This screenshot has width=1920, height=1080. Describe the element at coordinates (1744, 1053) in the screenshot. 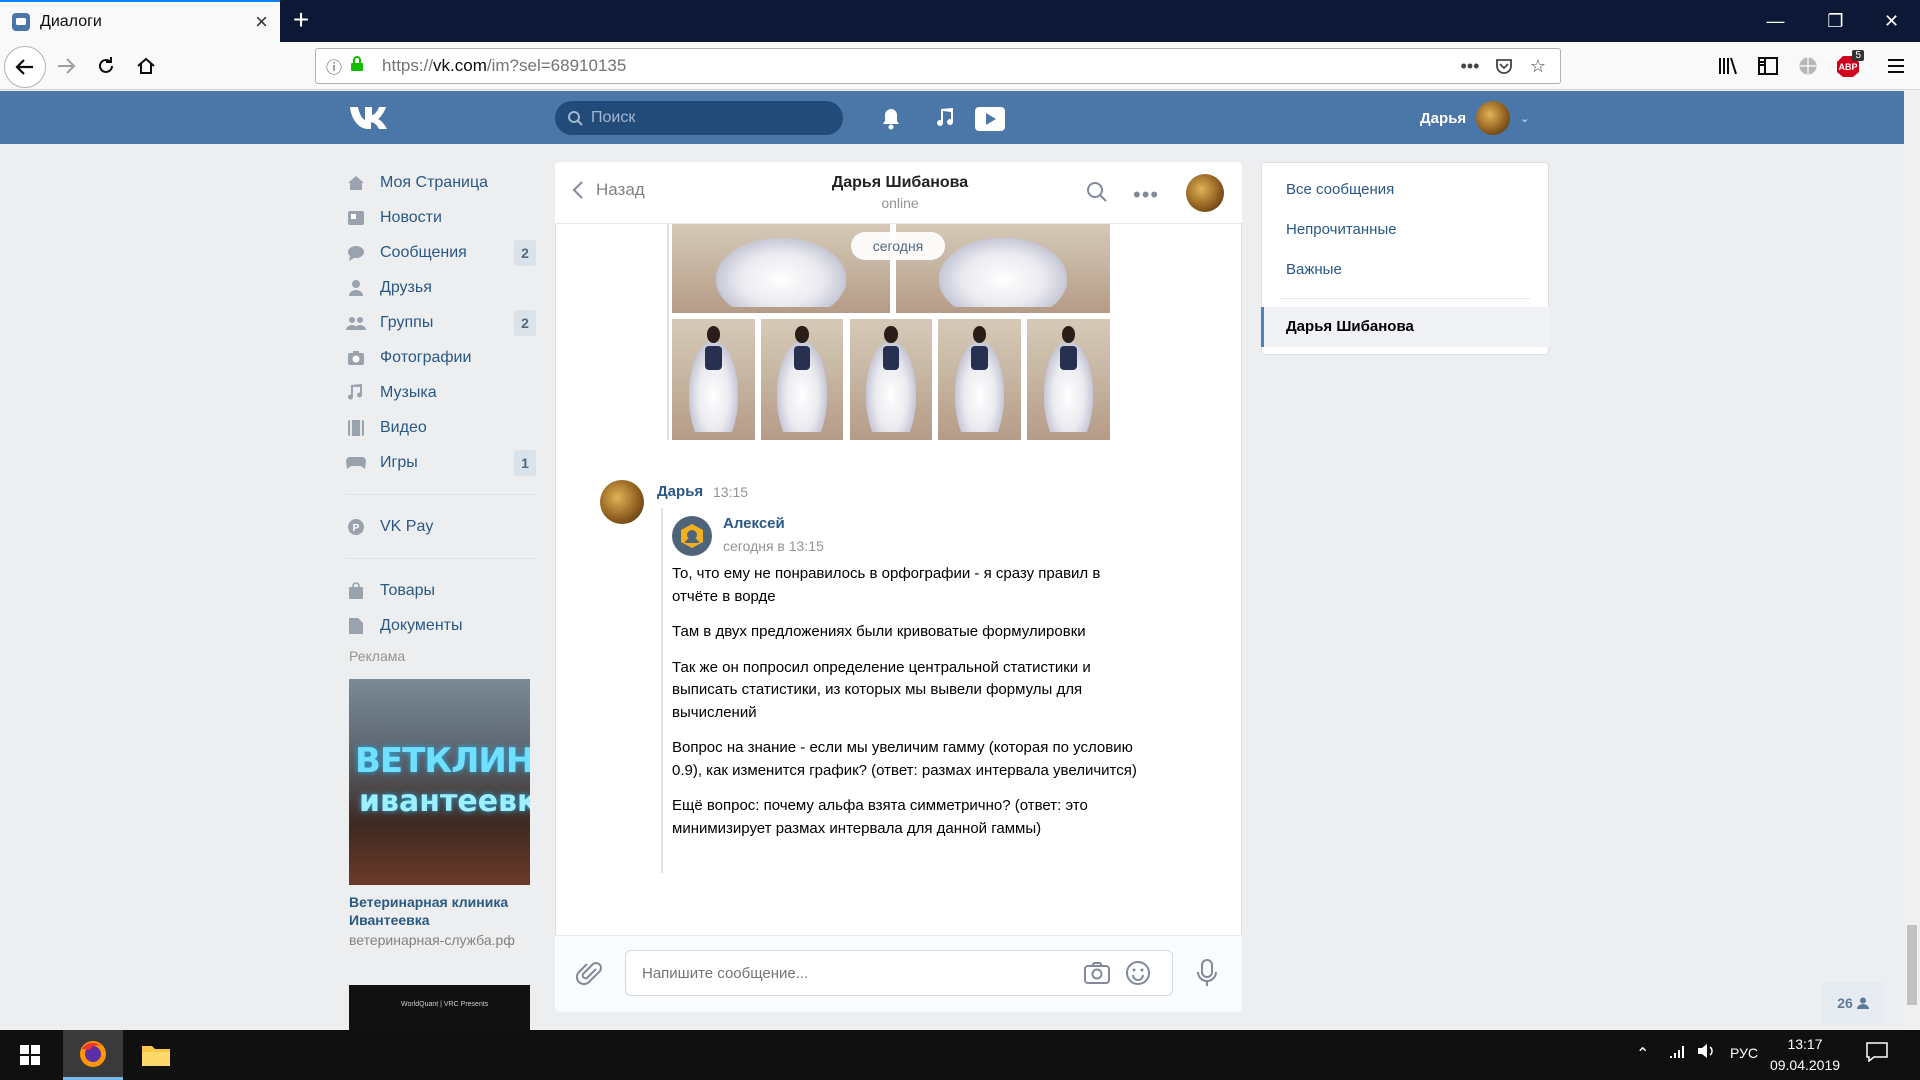

I see `language-indicator: РУС` at that location.